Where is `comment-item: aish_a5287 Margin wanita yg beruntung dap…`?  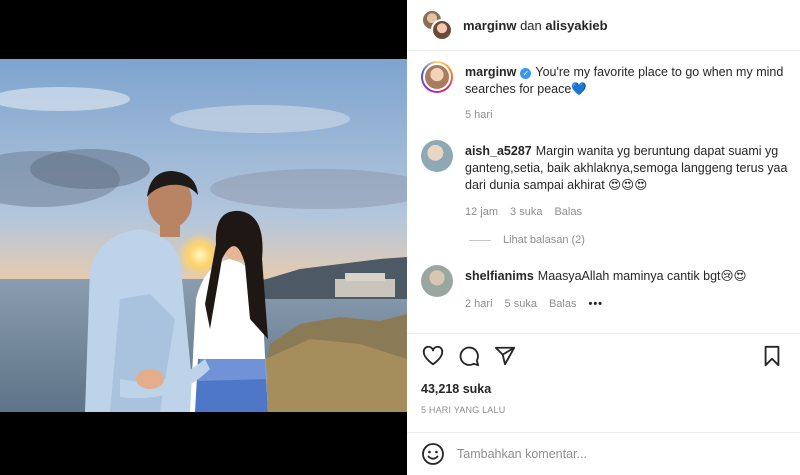
comment-item: aish_a5287 Margin wanita yg beruntung dap… is located at coordinates (604, 179).